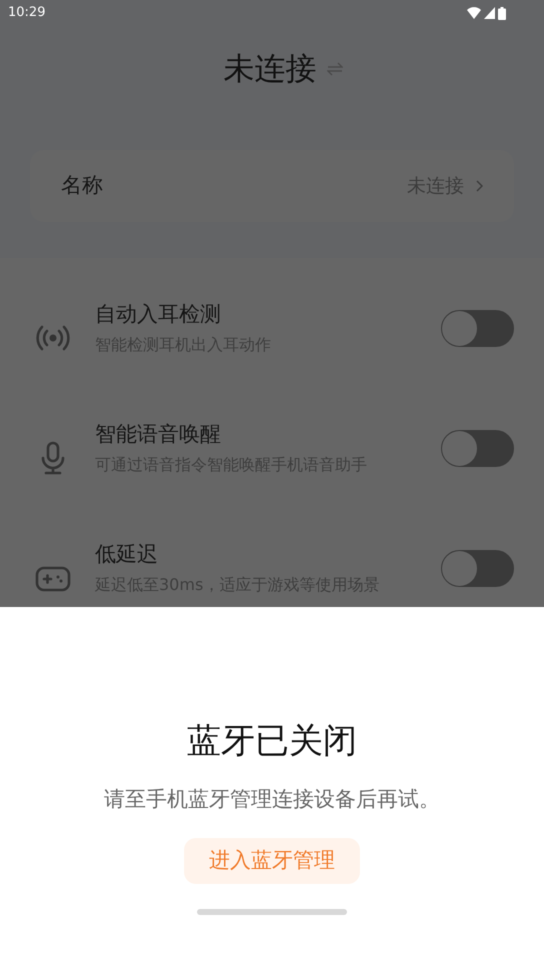 The height and width of the screenshot is (967, 544). What do you see at coordinates (272, 799) in the screenshot?
I see `sheet-message: 请至手机蓝牙管理连接设备后再试。` at bounding box center [272, 799].